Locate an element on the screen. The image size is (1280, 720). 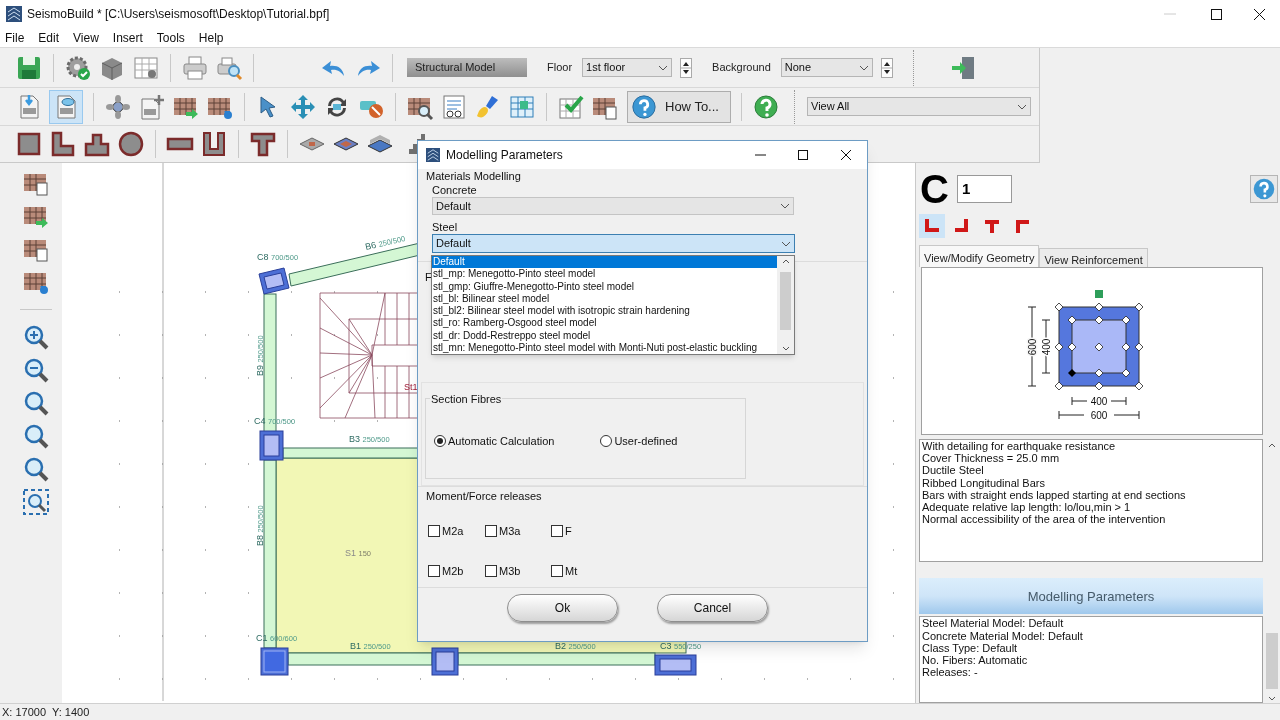
properties-list: With detailing for earthquake resistance Cover Thickness = 25.0 mm Ductile Steel Ribbed Longitudinal Bars Bars with straight ends lapped starting at end sections Adequate relative lap length: lo/lou,min > 1 Normal accessibility of the area of the intervention is located at coordinates (1091, 500).